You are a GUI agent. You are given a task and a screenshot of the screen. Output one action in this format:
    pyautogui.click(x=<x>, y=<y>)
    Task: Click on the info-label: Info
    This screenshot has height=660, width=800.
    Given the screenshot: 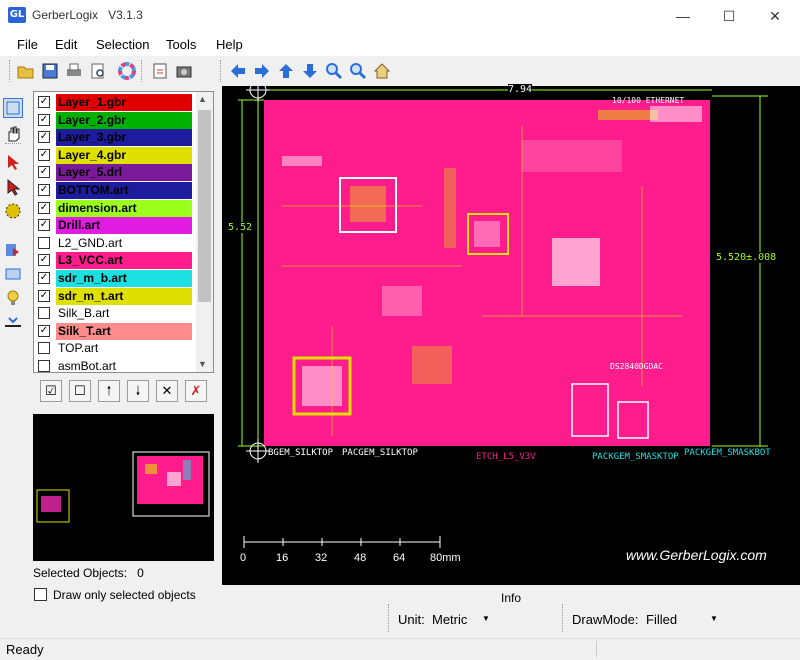 What is the action you would take?
    pyautogui.click(x=510, y=598)
    